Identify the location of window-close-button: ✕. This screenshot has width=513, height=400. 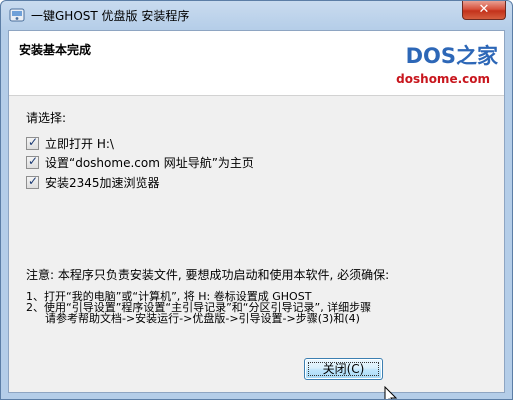
(484, 10).